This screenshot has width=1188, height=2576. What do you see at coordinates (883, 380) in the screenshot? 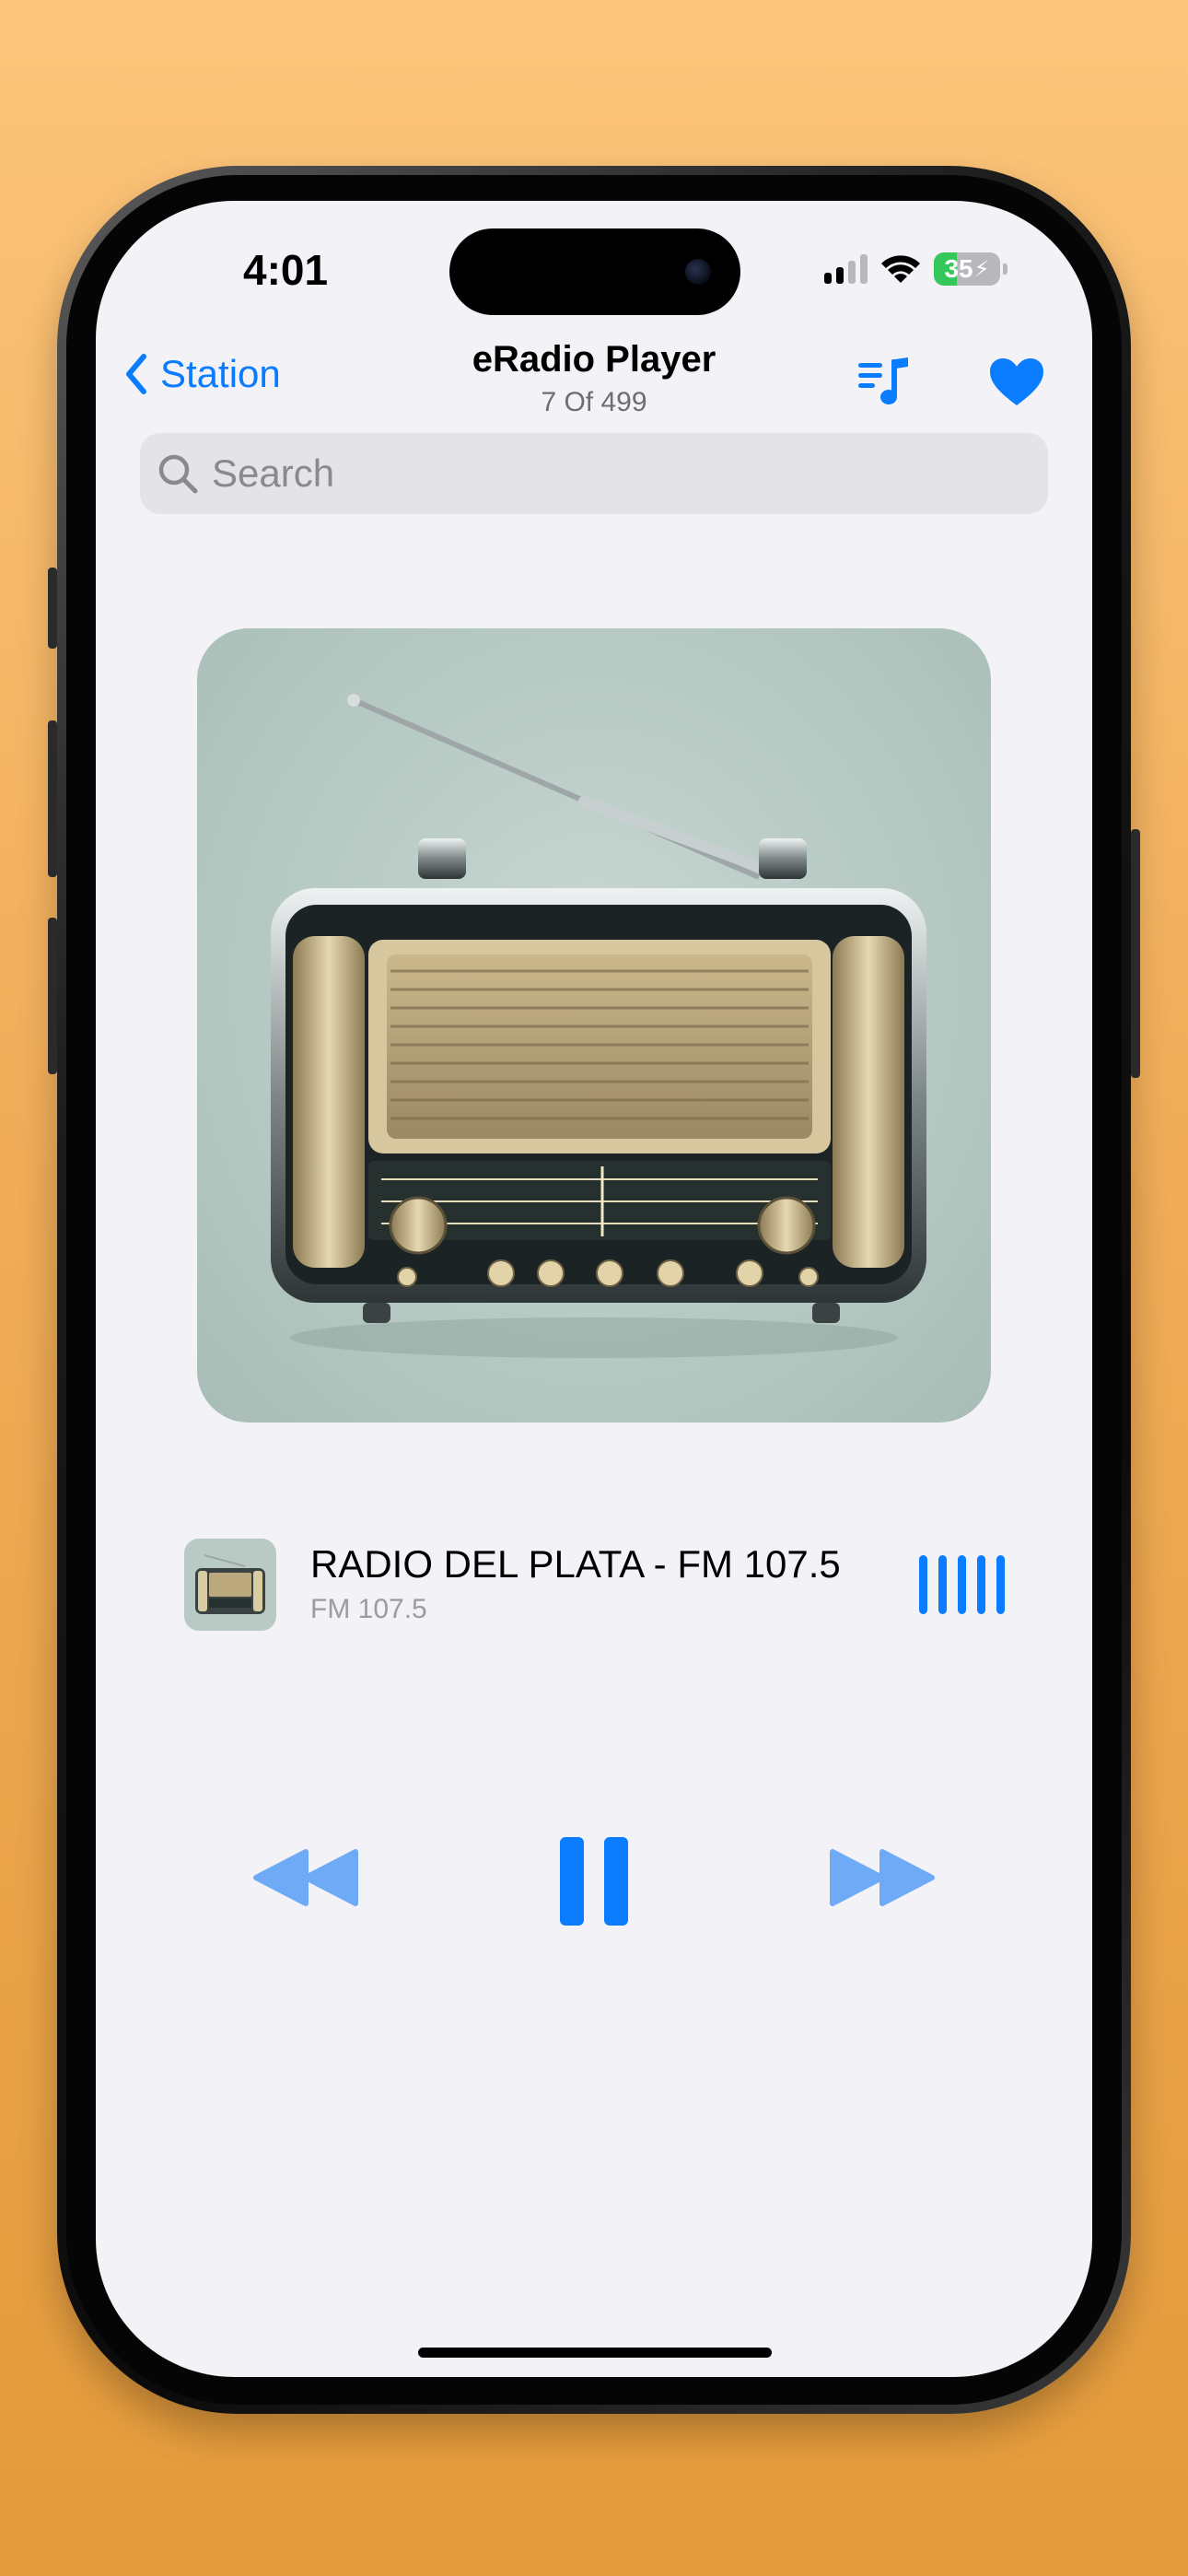
I see `playlist-music-icon` at bounding box center [883, 380].